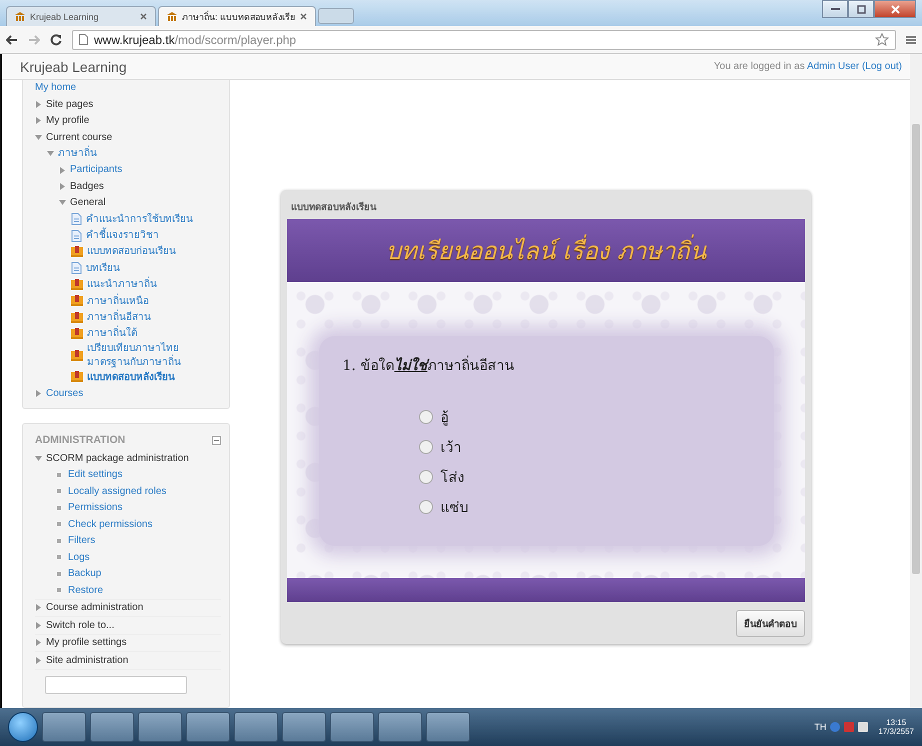 This screenshot has width=922, height=746. Describe the element at coordinates (882, 66) in the screenshot. I see `logout-link: (Log out)` at that location.